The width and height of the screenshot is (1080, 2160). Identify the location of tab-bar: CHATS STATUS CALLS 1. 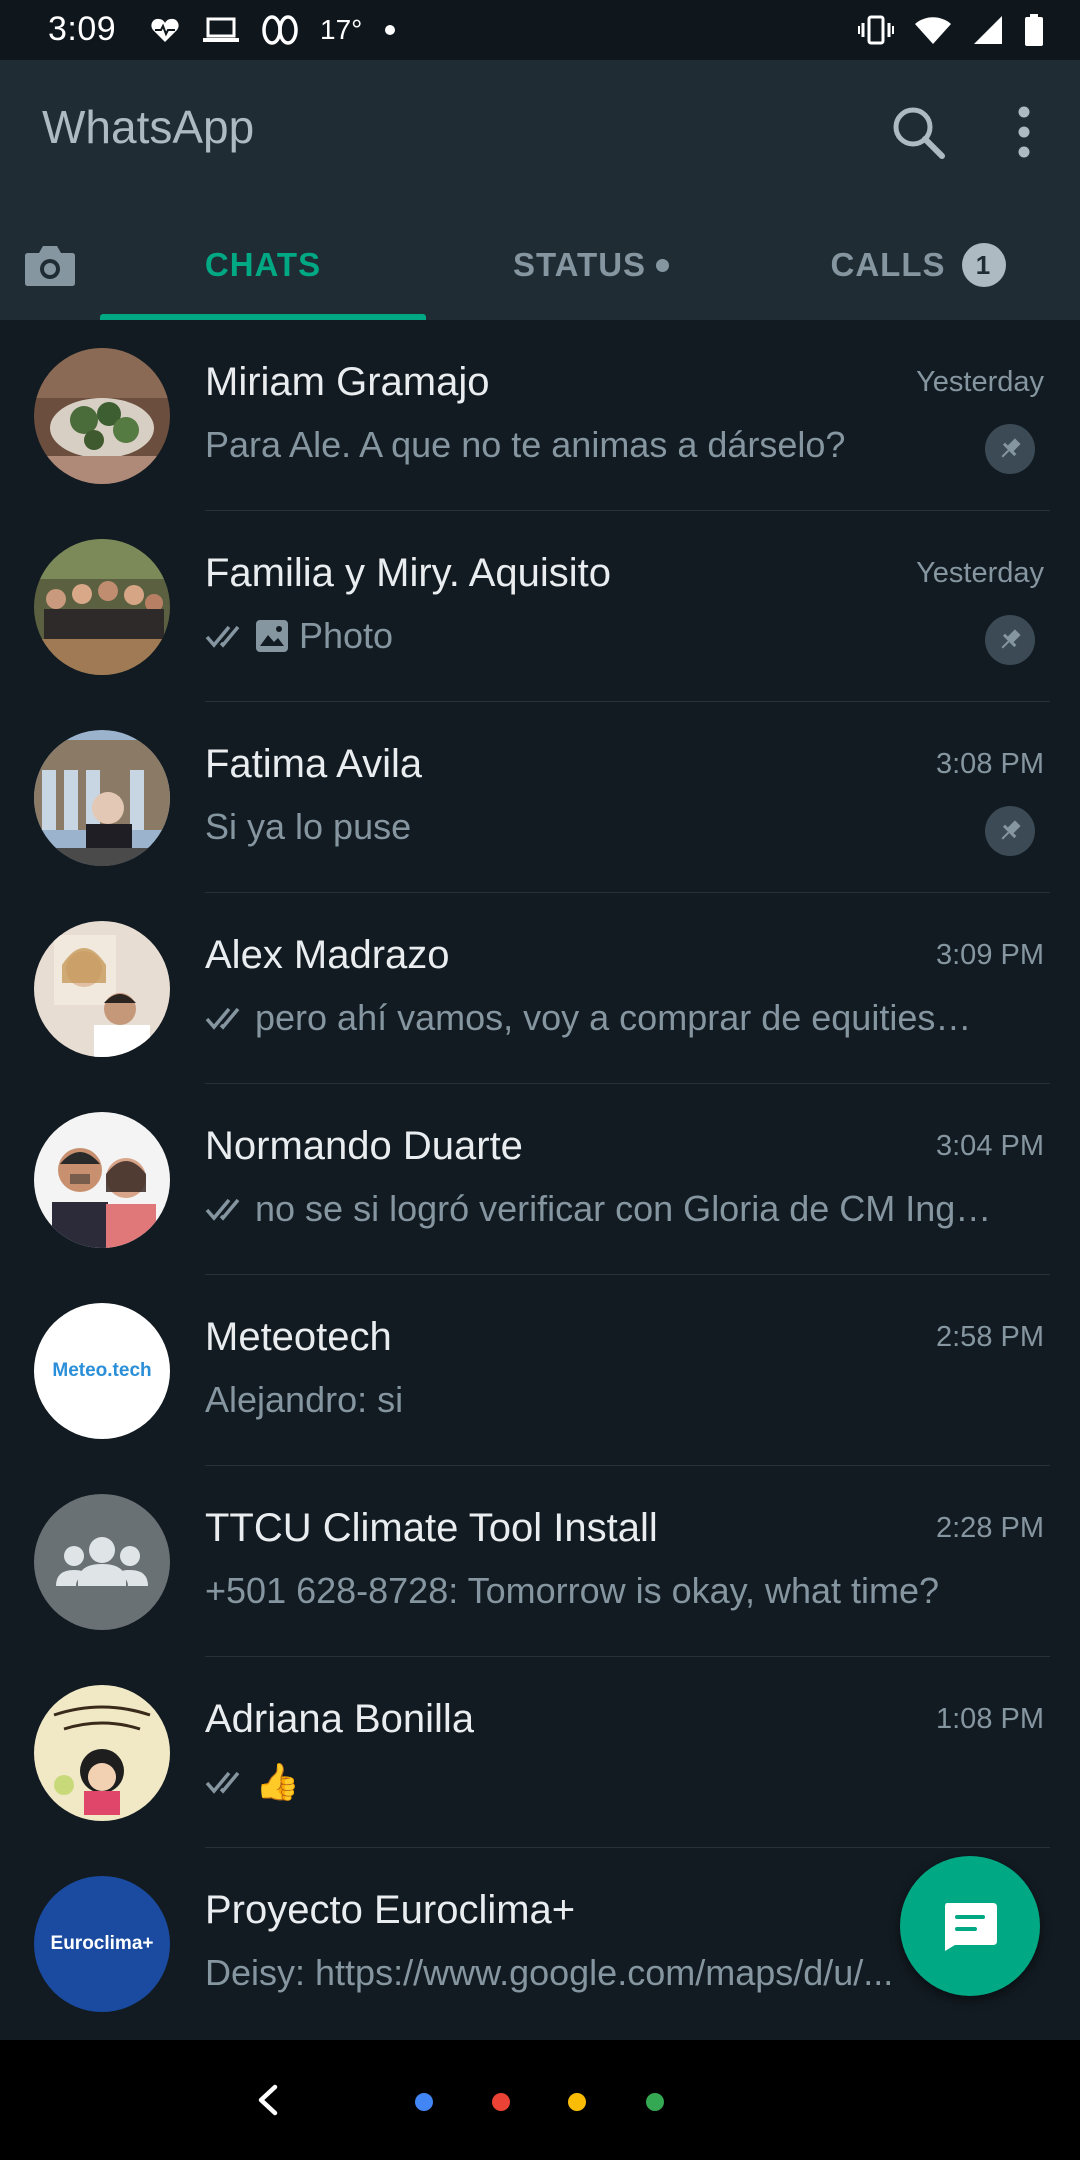
(540, 265).